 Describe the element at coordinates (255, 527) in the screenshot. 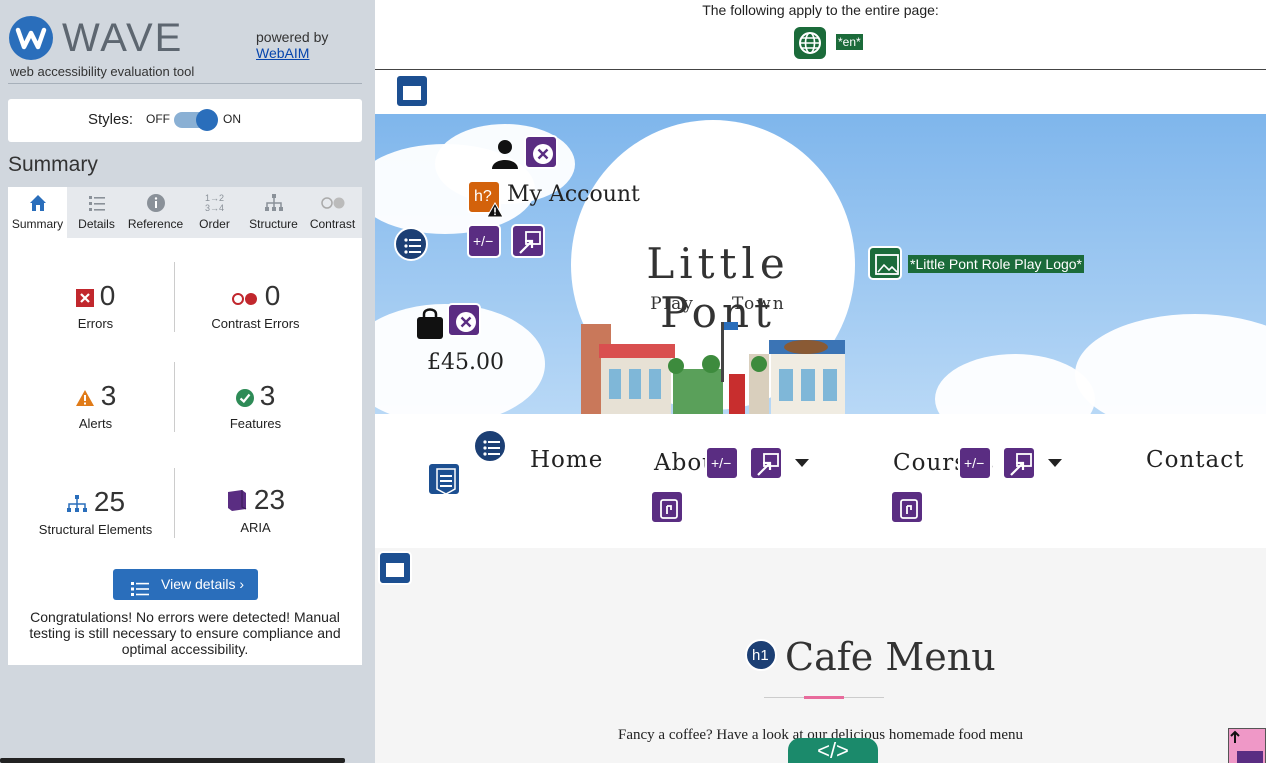

I see `aria-label: ARIA` at that location.